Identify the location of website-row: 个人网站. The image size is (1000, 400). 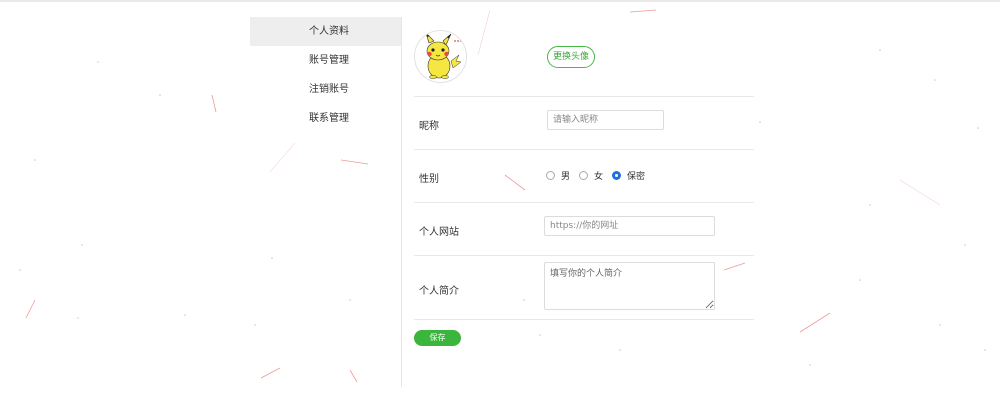
(584, 229).